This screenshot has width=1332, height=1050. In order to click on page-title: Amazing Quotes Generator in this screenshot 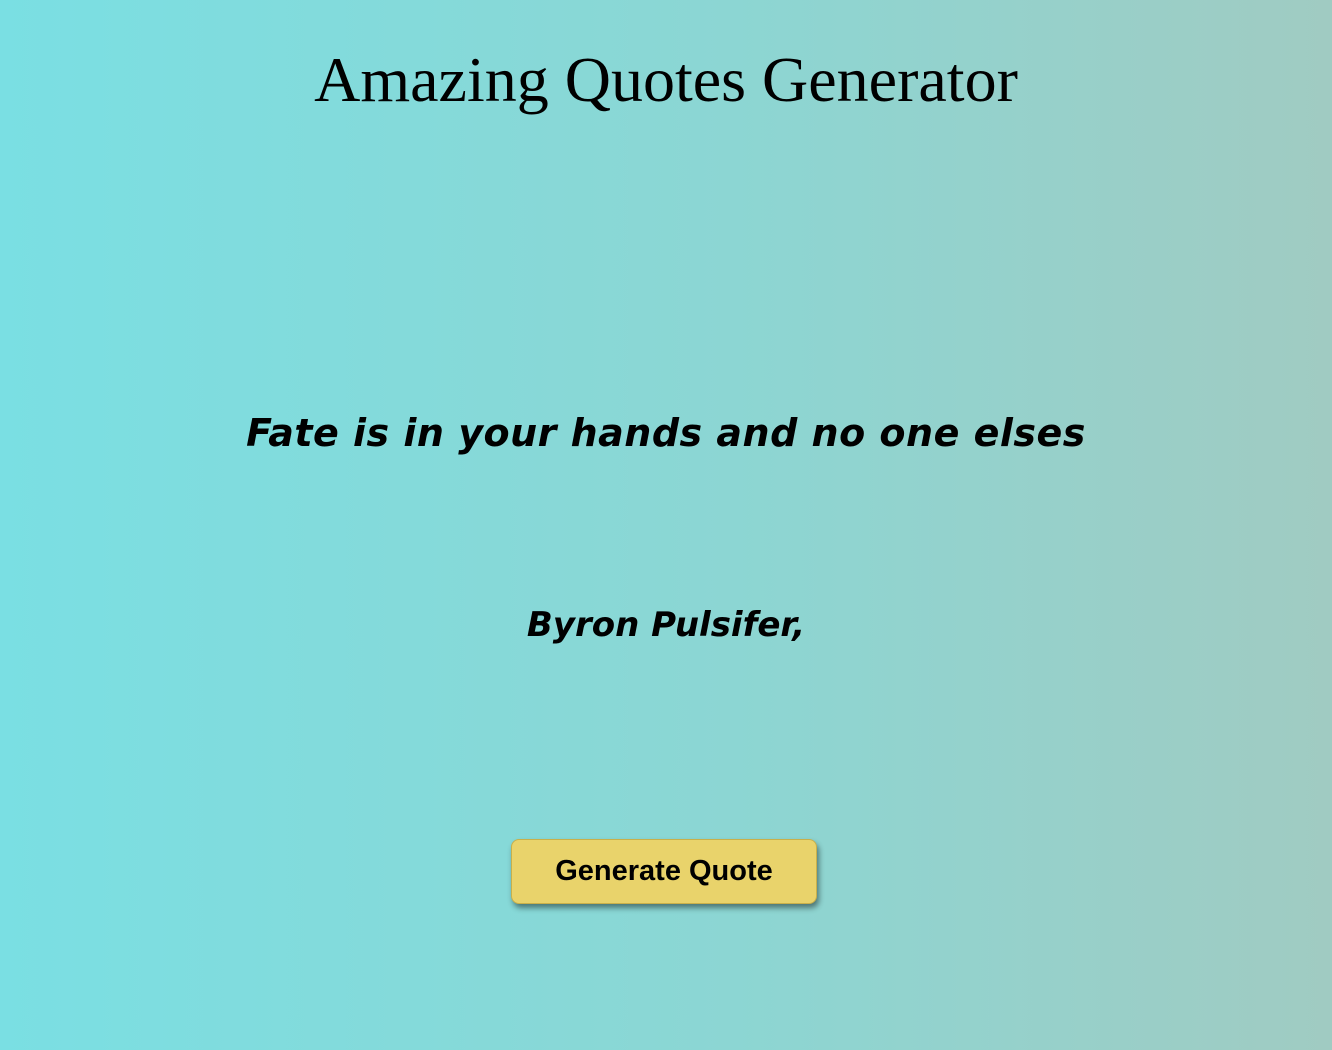, I will do `click(666, 79)`.